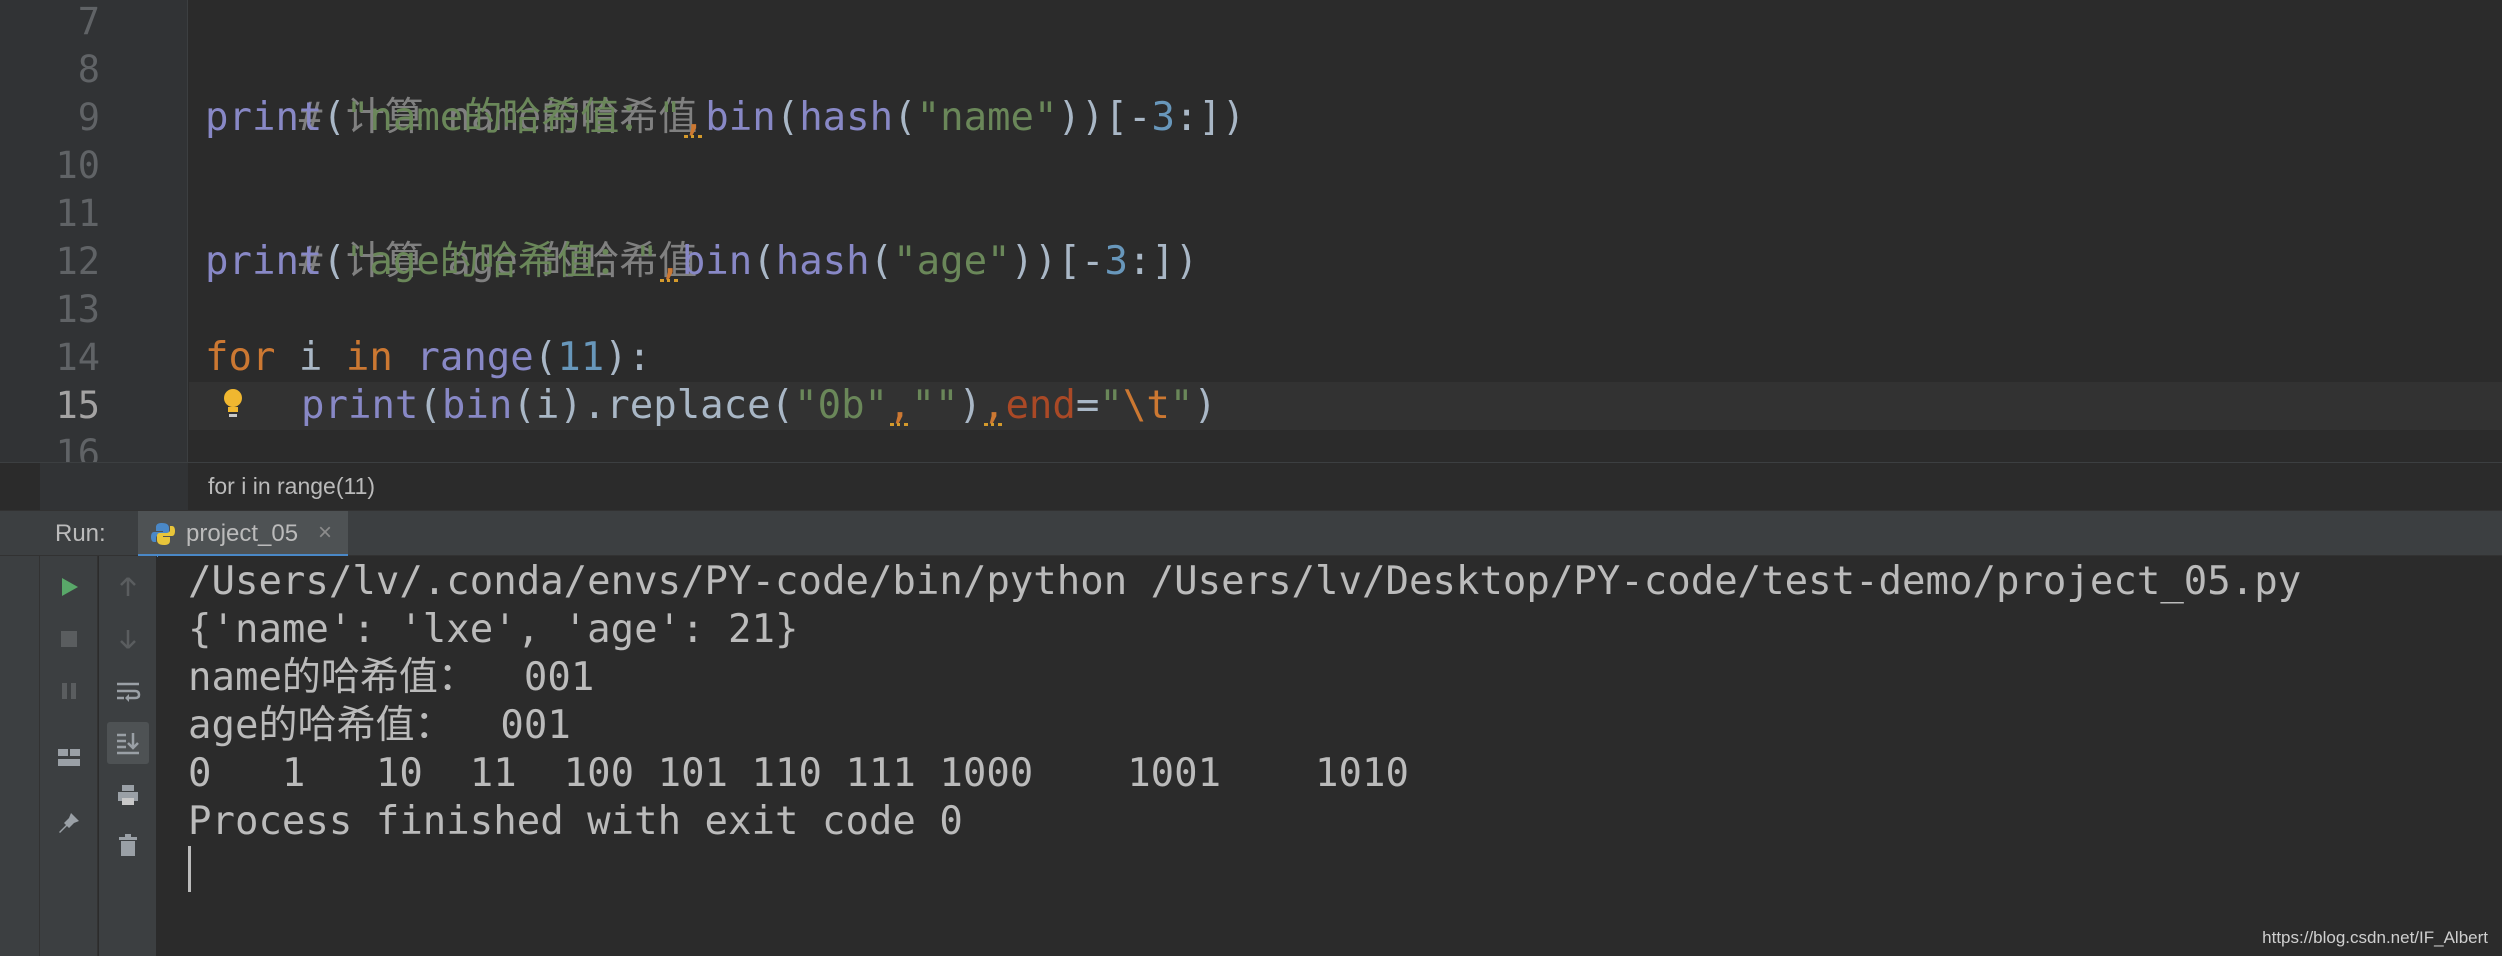 This screenshot has height=956, width=2502. What do you see at coordinates (77, 309) in the screenshot?
I see `line-number: 13` at bounding box center [77, 309].